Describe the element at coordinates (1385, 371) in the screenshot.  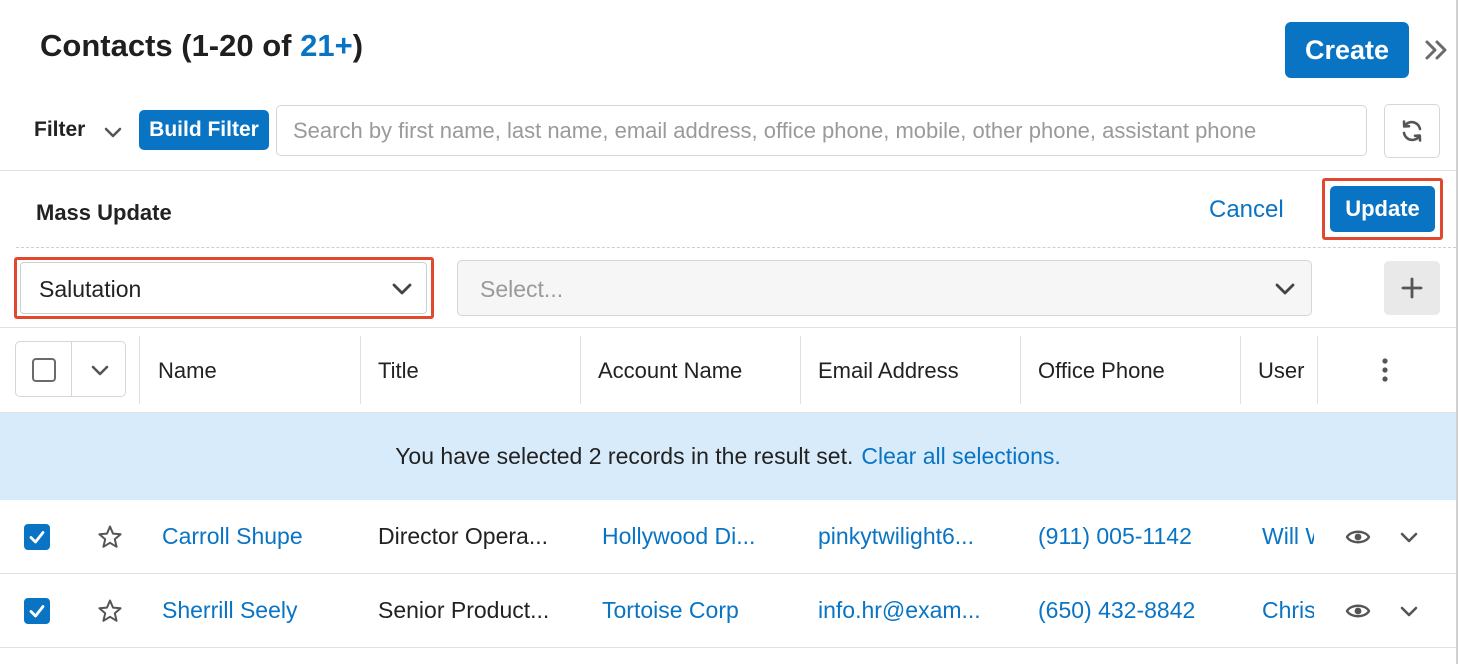
I see `kebab-icon` at that location.